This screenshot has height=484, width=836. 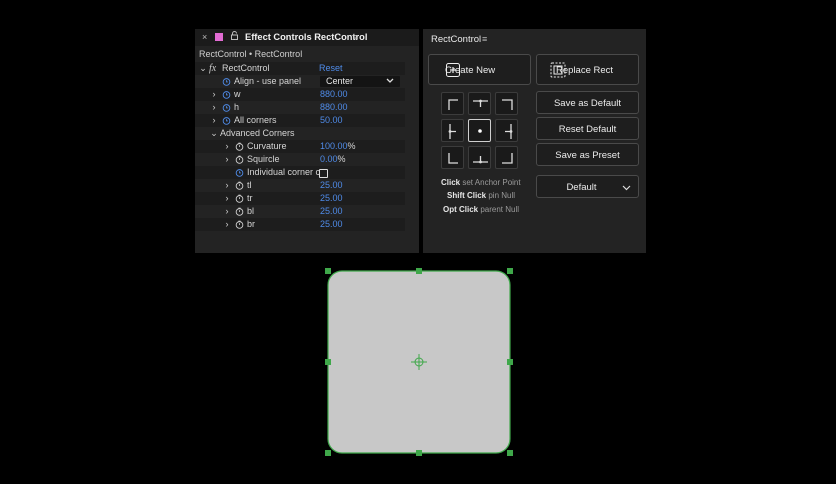 I want to click on param-row-all-corners: › All corners 50.00, so click(x=300, y=120).